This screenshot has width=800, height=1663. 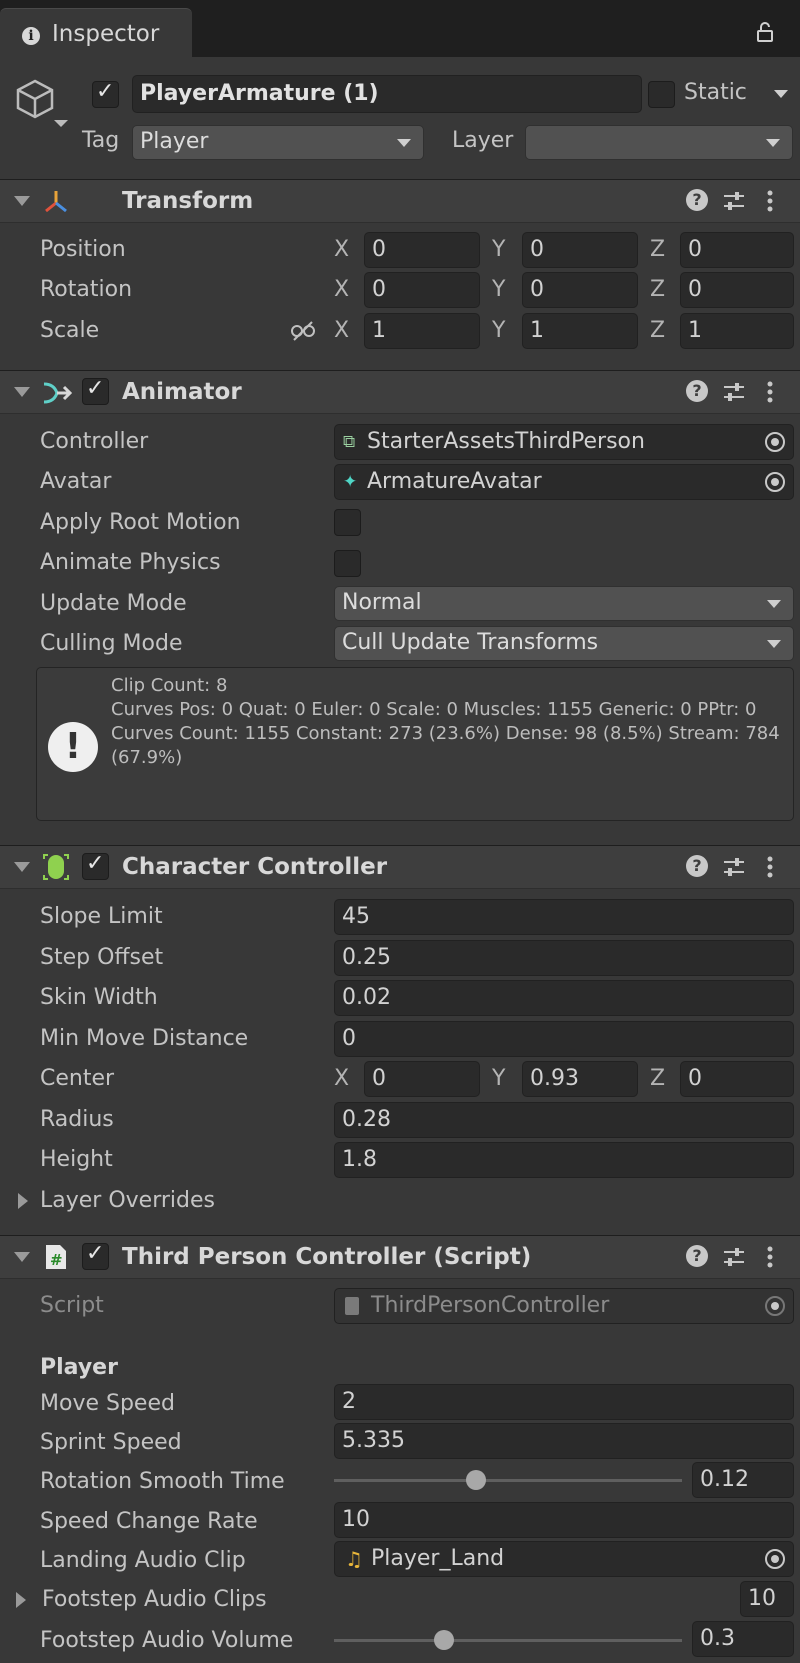 What do you see at coordinates (154, 1599) in the screenshot?
I see `footstep-audio-clips-label: Footstep Audio Clips` at bounding box center [154, 1599].